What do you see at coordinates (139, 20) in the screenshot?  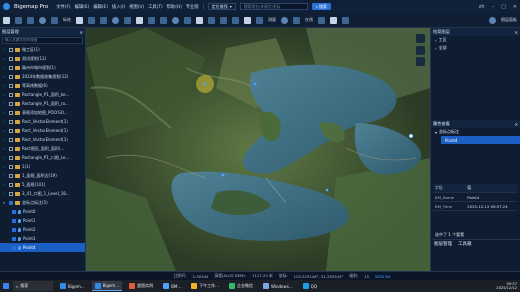 I see `text-tool-icon` at bounding box center [139, 20].